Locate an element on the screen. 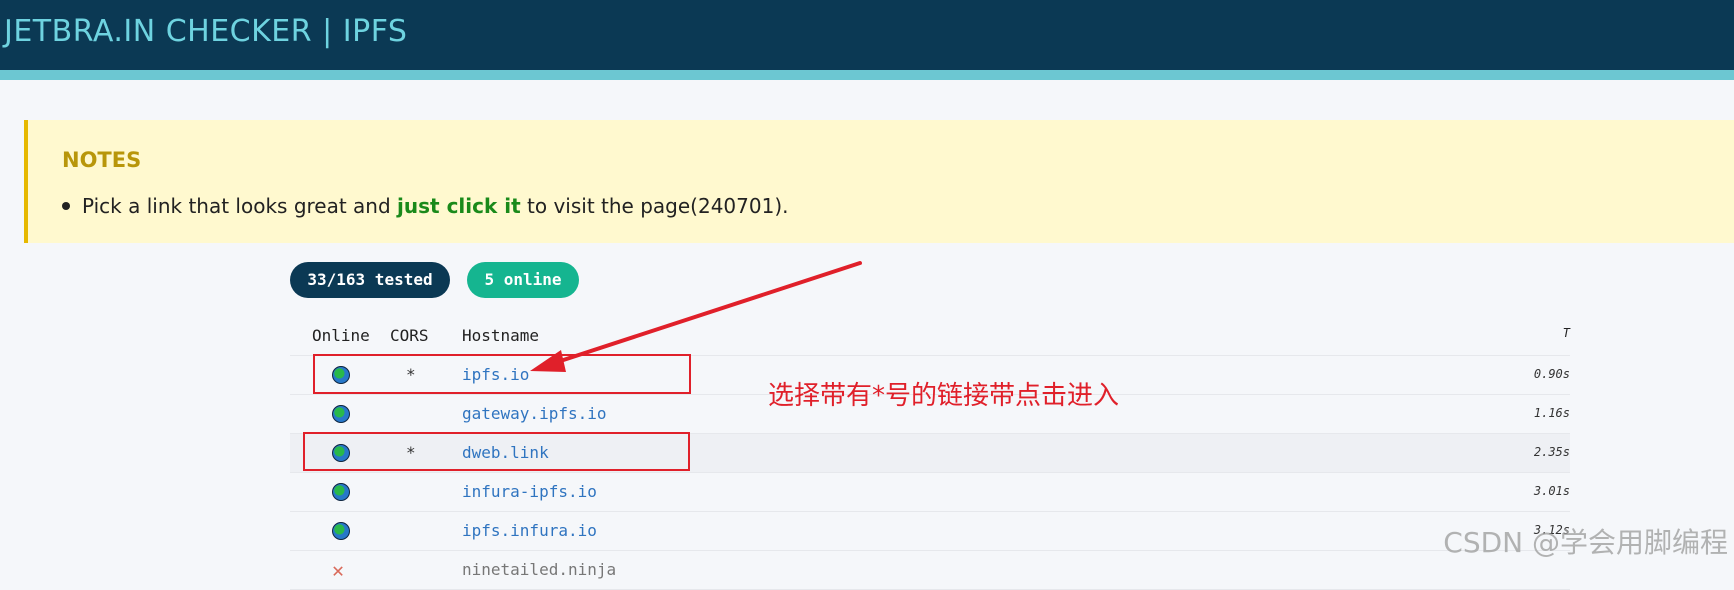 This screenshot has width=1734, height=590. annotation-text: 选择带有*号的链接带点击进入 is located at coordinates (944, 396).